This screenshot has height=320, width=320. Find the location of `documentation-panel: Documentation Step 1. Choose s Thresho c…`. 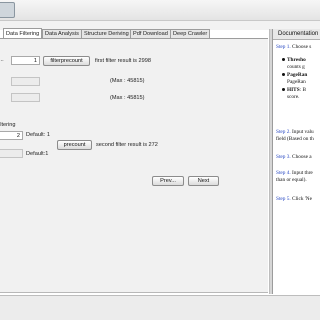

documentation-panel: Documentation Step 1. Choose s Thresho c… is located at coordinates (296, 161).